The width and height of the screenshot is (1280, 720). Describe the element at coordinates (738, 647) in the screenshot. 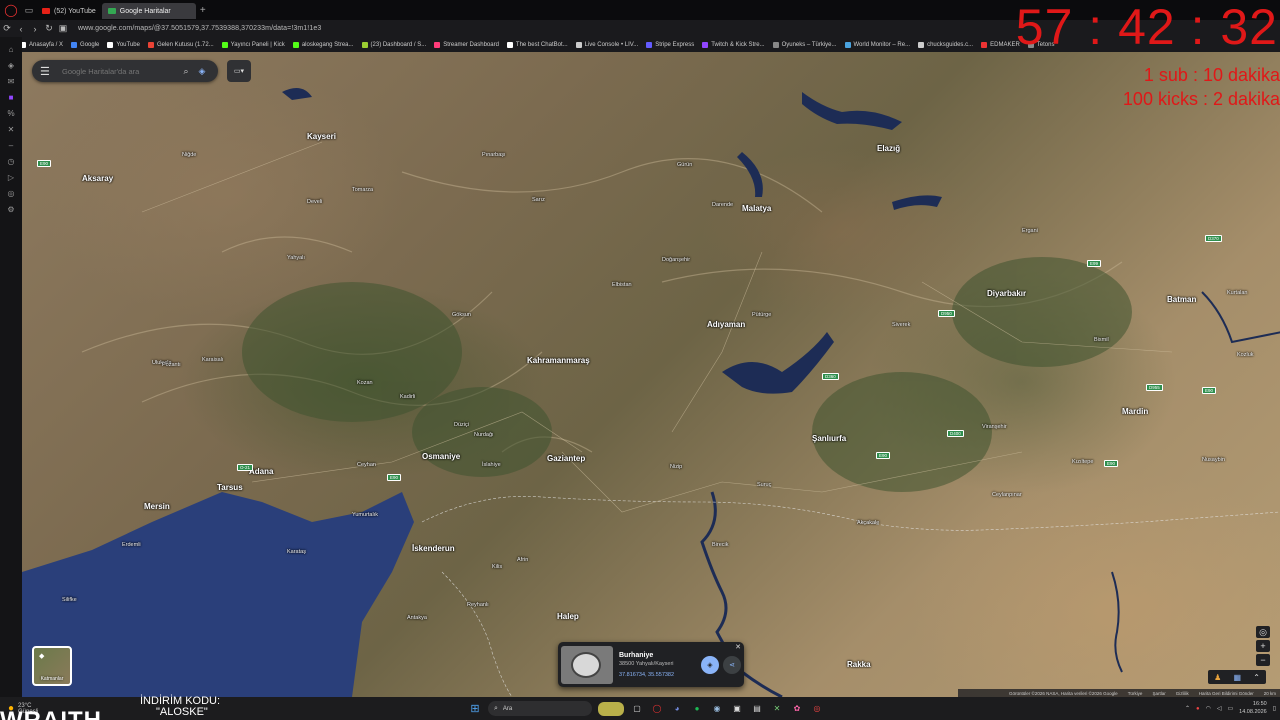

I see `close-icon: ✕` at that location.